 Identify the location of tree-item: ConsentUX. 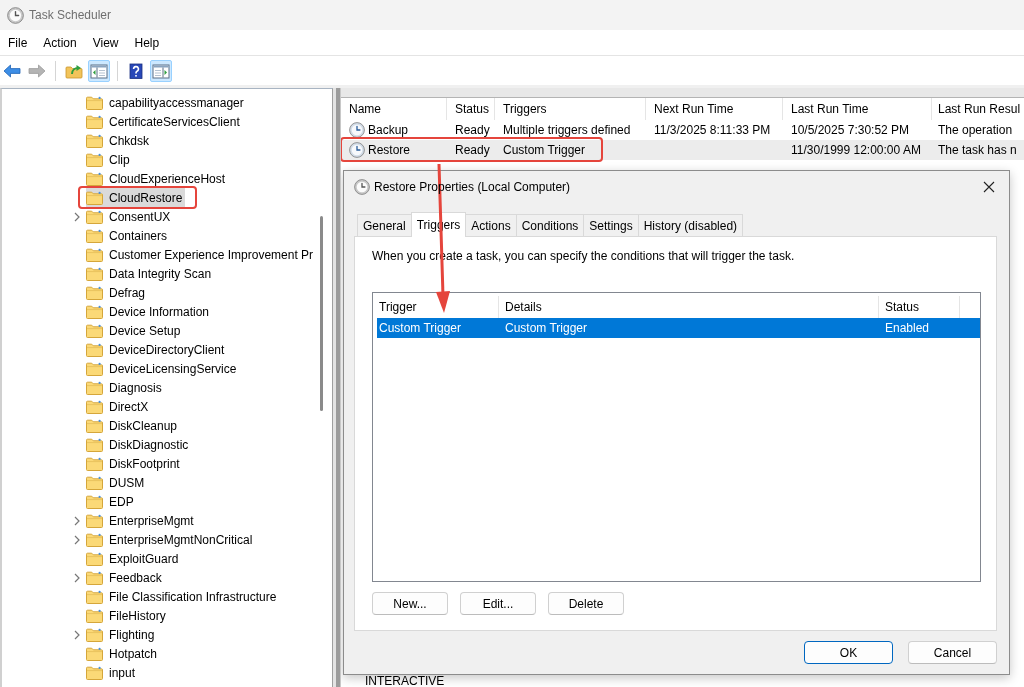
(130, 216).